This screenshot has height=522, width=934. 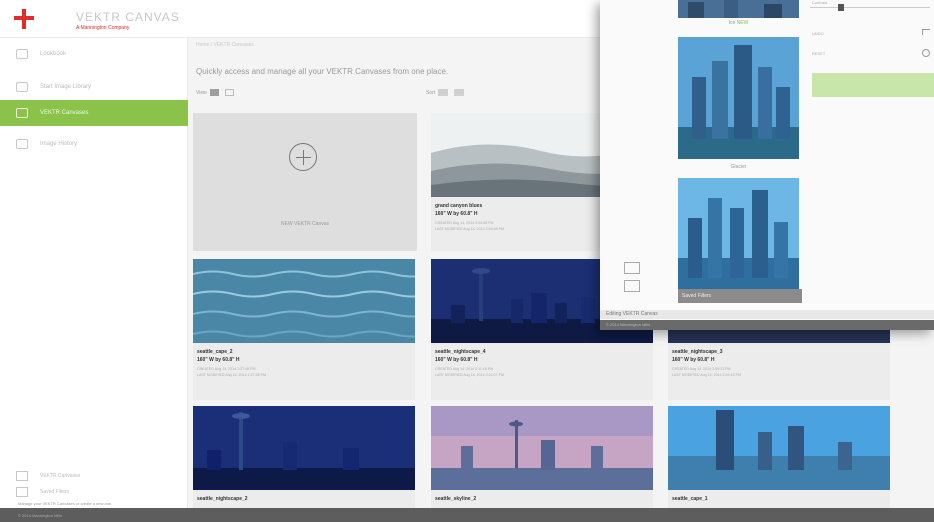 I want to click on sidebar-footer-filters: Saved Filters, so click(x=42, y=492).